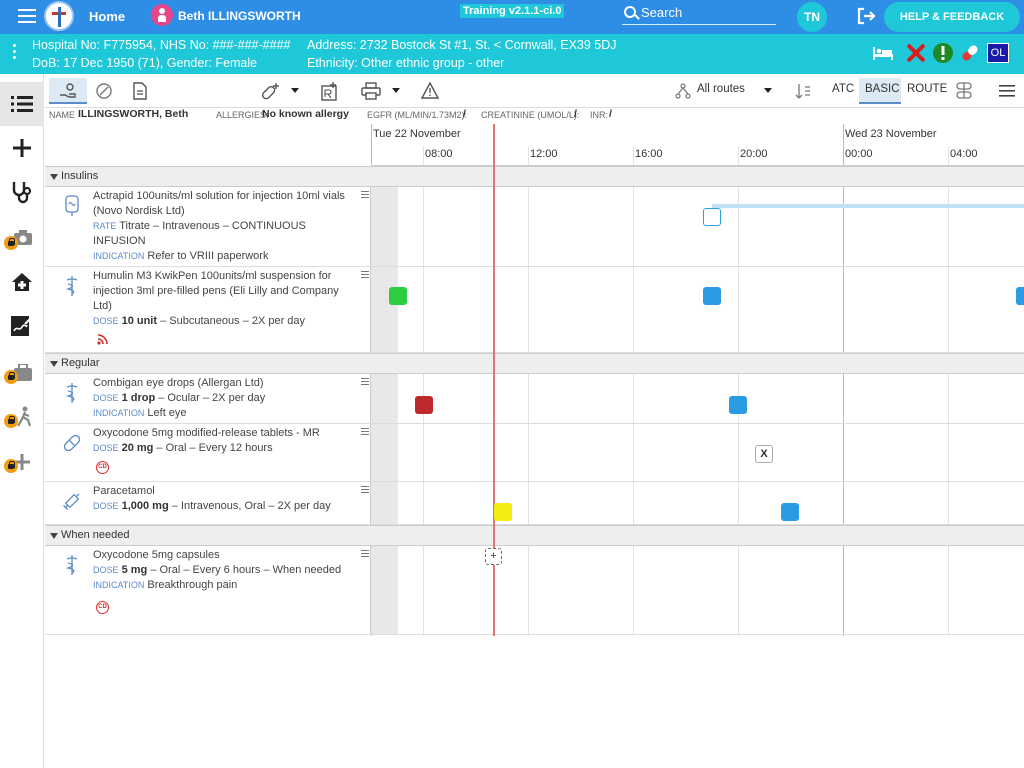 The image size is (1024, 768). I want to click on creatinine-key: CREATININE (UMOL/L):, so click(530, 115).